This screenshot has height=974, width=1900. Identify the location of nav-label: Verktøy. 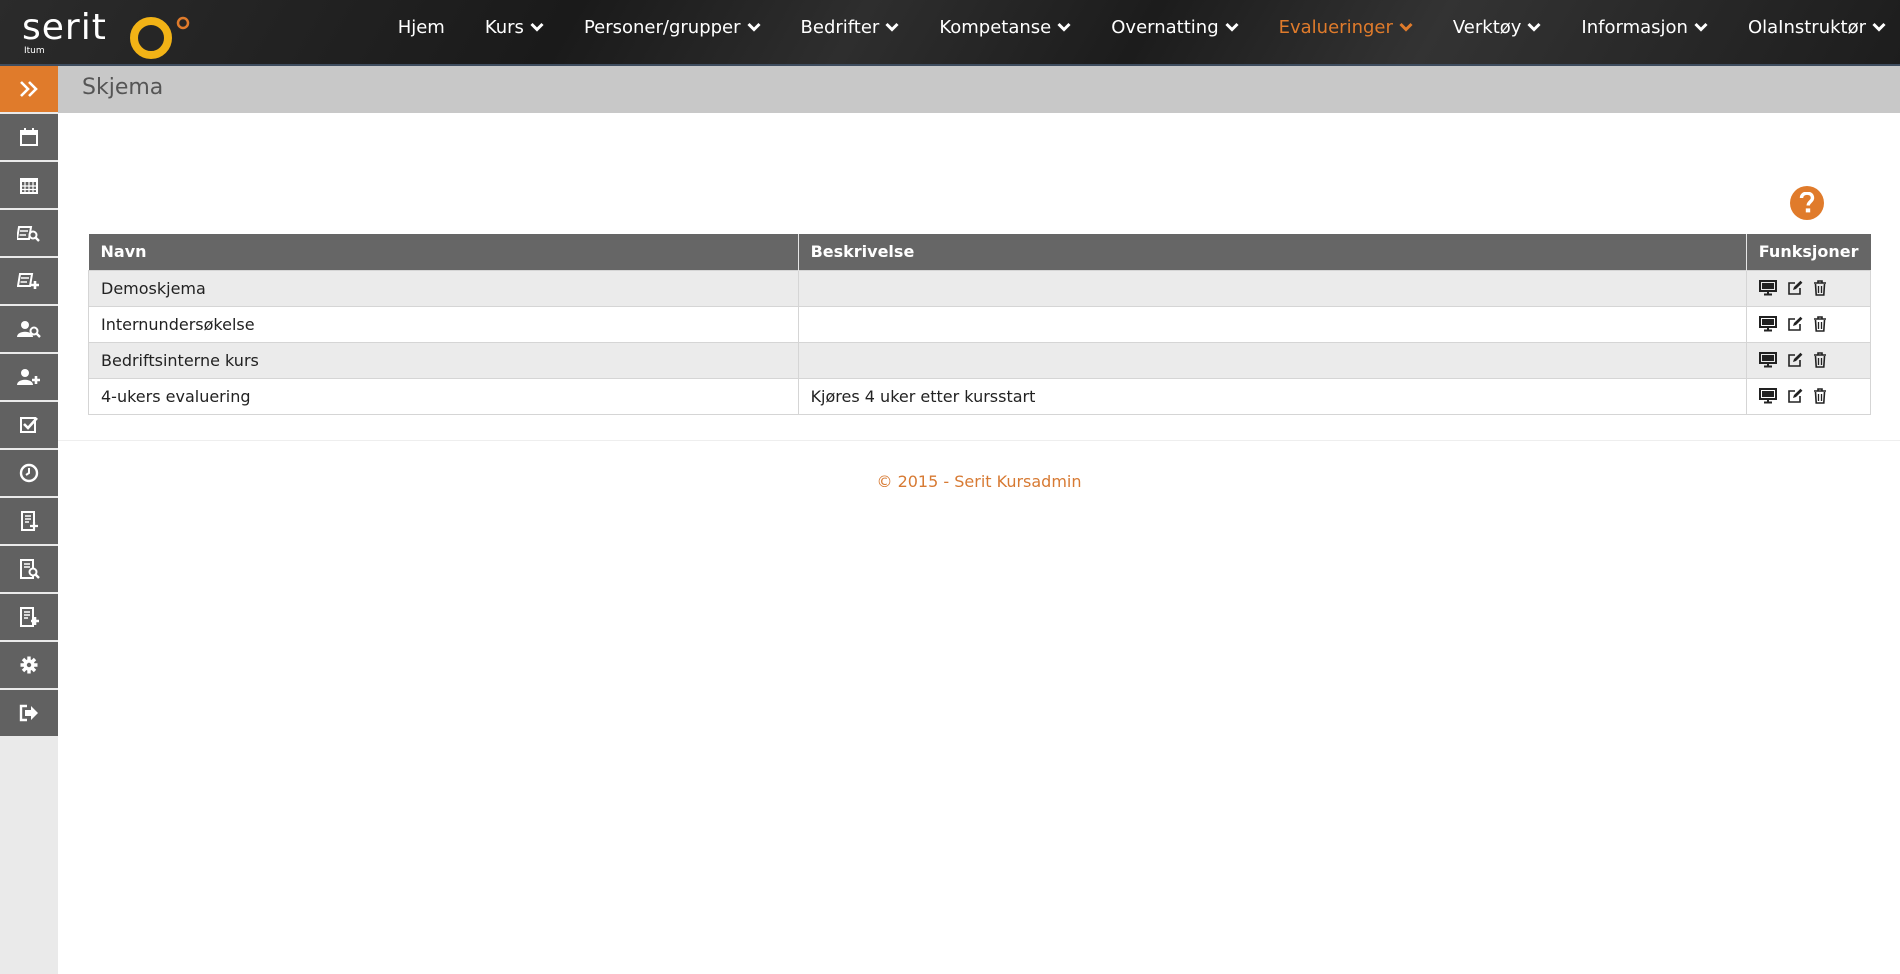
(1487, 27).